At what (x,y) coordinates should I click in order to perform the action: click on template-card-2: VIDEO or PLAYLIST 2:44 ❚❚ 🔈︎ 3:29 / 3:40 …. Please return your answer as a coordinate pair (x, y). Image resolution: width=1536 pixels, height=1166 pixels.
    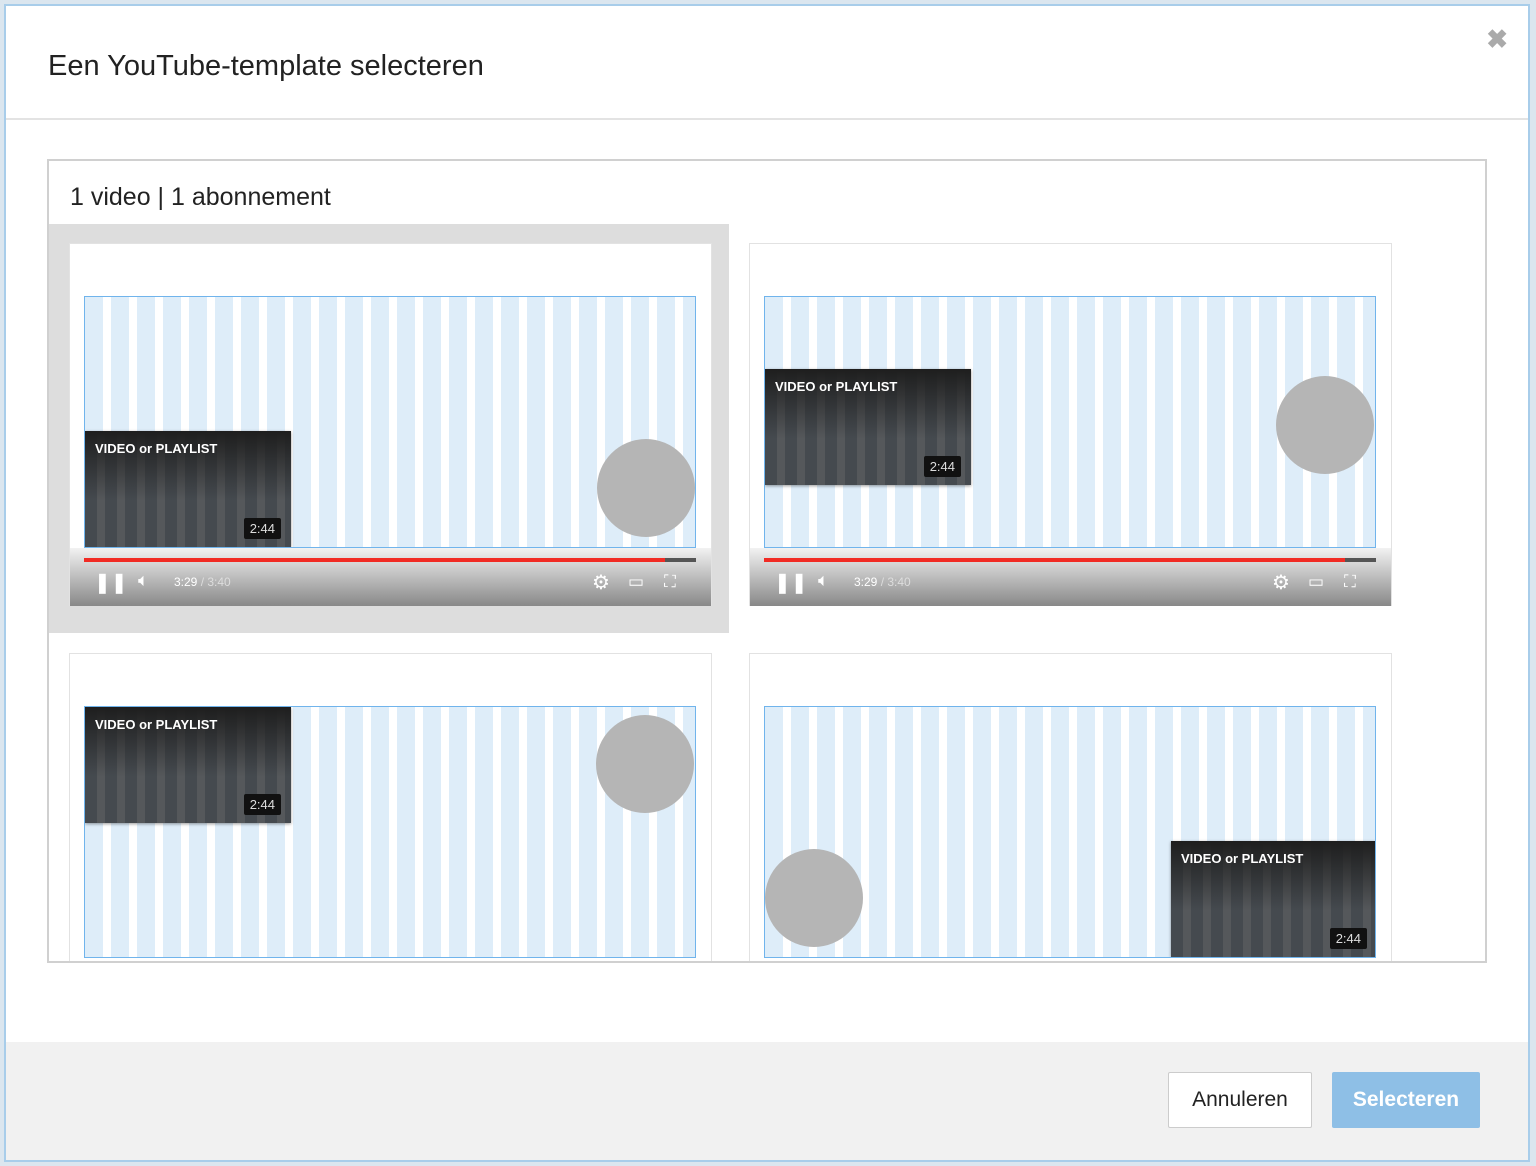
    Looking at the image, I should click on (1070, 424).